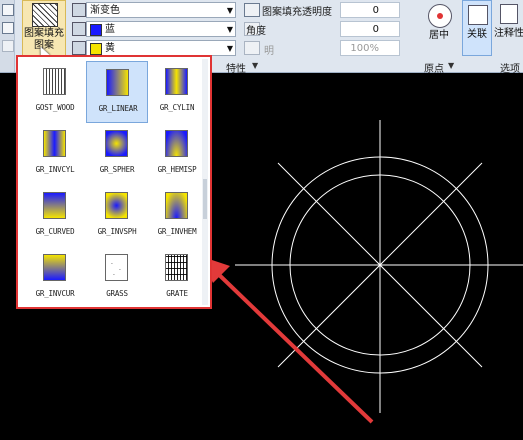 This screenshot has width=523, height=440. I want to click on pattern-tile-gr-invhem: GR_INVHEM, so click(177, 216).